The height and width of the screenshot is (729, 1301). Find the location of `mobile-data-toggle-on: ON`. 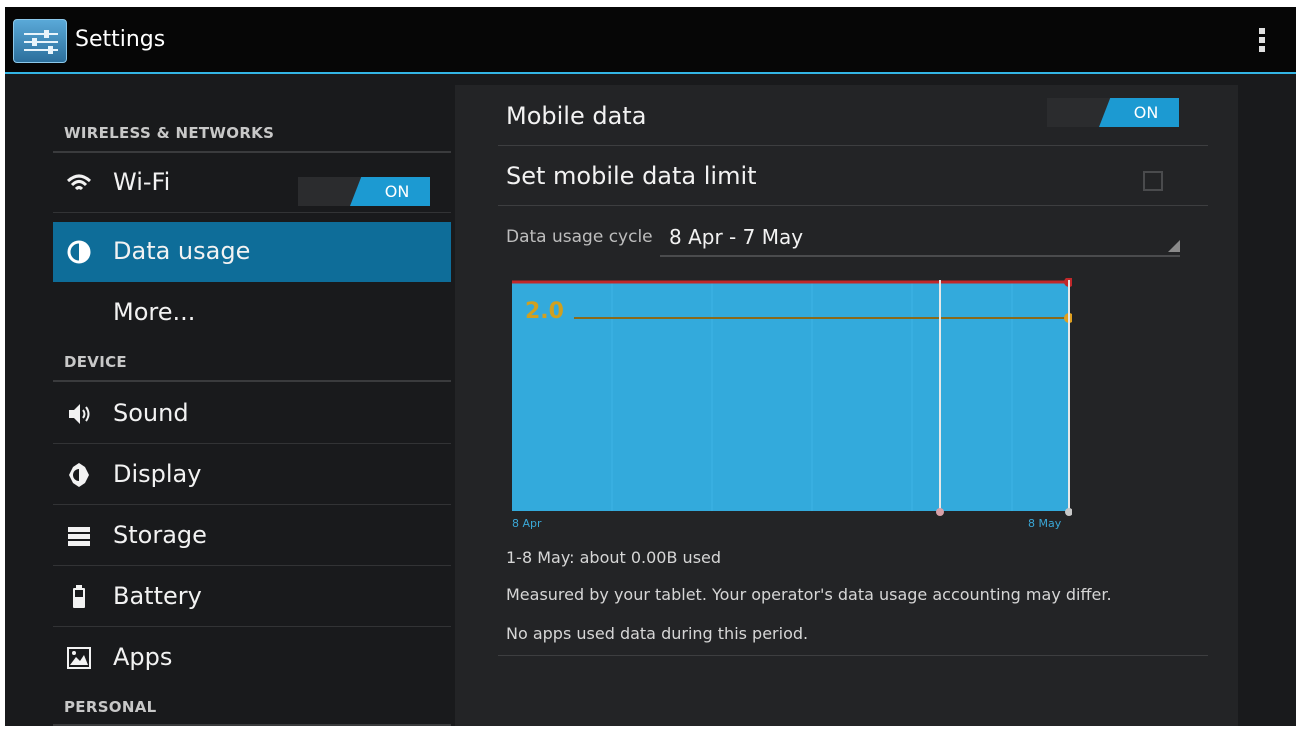

mobile-data-toggle-on: ON is located at coordinates (1139, 112).